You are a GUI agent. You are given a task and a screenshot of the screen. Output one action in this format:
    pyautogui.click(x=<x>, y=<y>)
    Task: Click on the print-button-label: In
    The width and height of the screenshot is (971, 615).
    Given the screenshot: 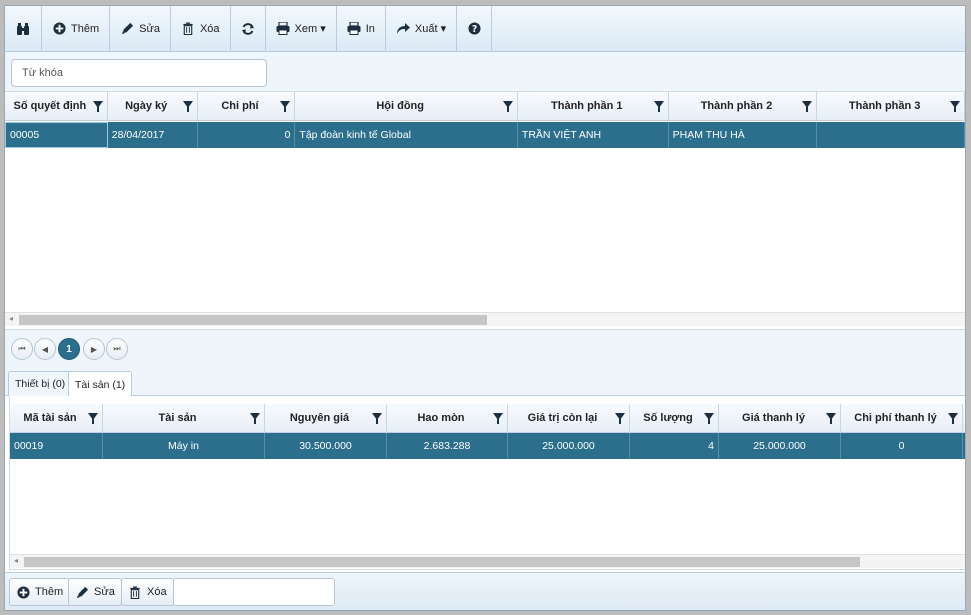 What is the action you would take?
    pyautogui.click(x=370, y=28)
    